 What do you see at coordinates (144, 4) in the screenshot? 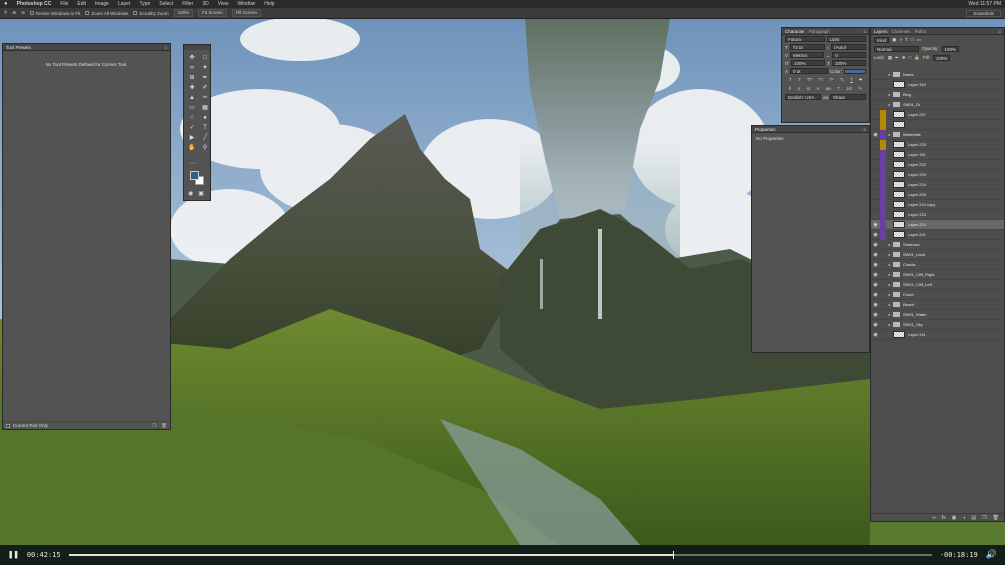
I see `menu-item-type: Type` at bounding box center [144, 4].